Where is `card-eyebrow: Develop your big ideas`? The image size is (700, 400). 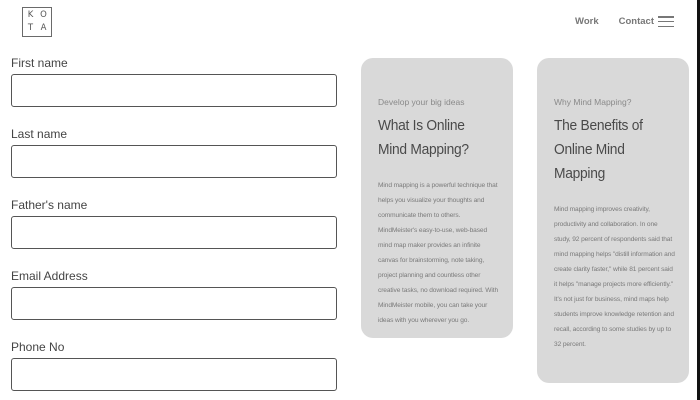 card-eyebrow: Develop your big ideas is located at coordinates (421, 102).